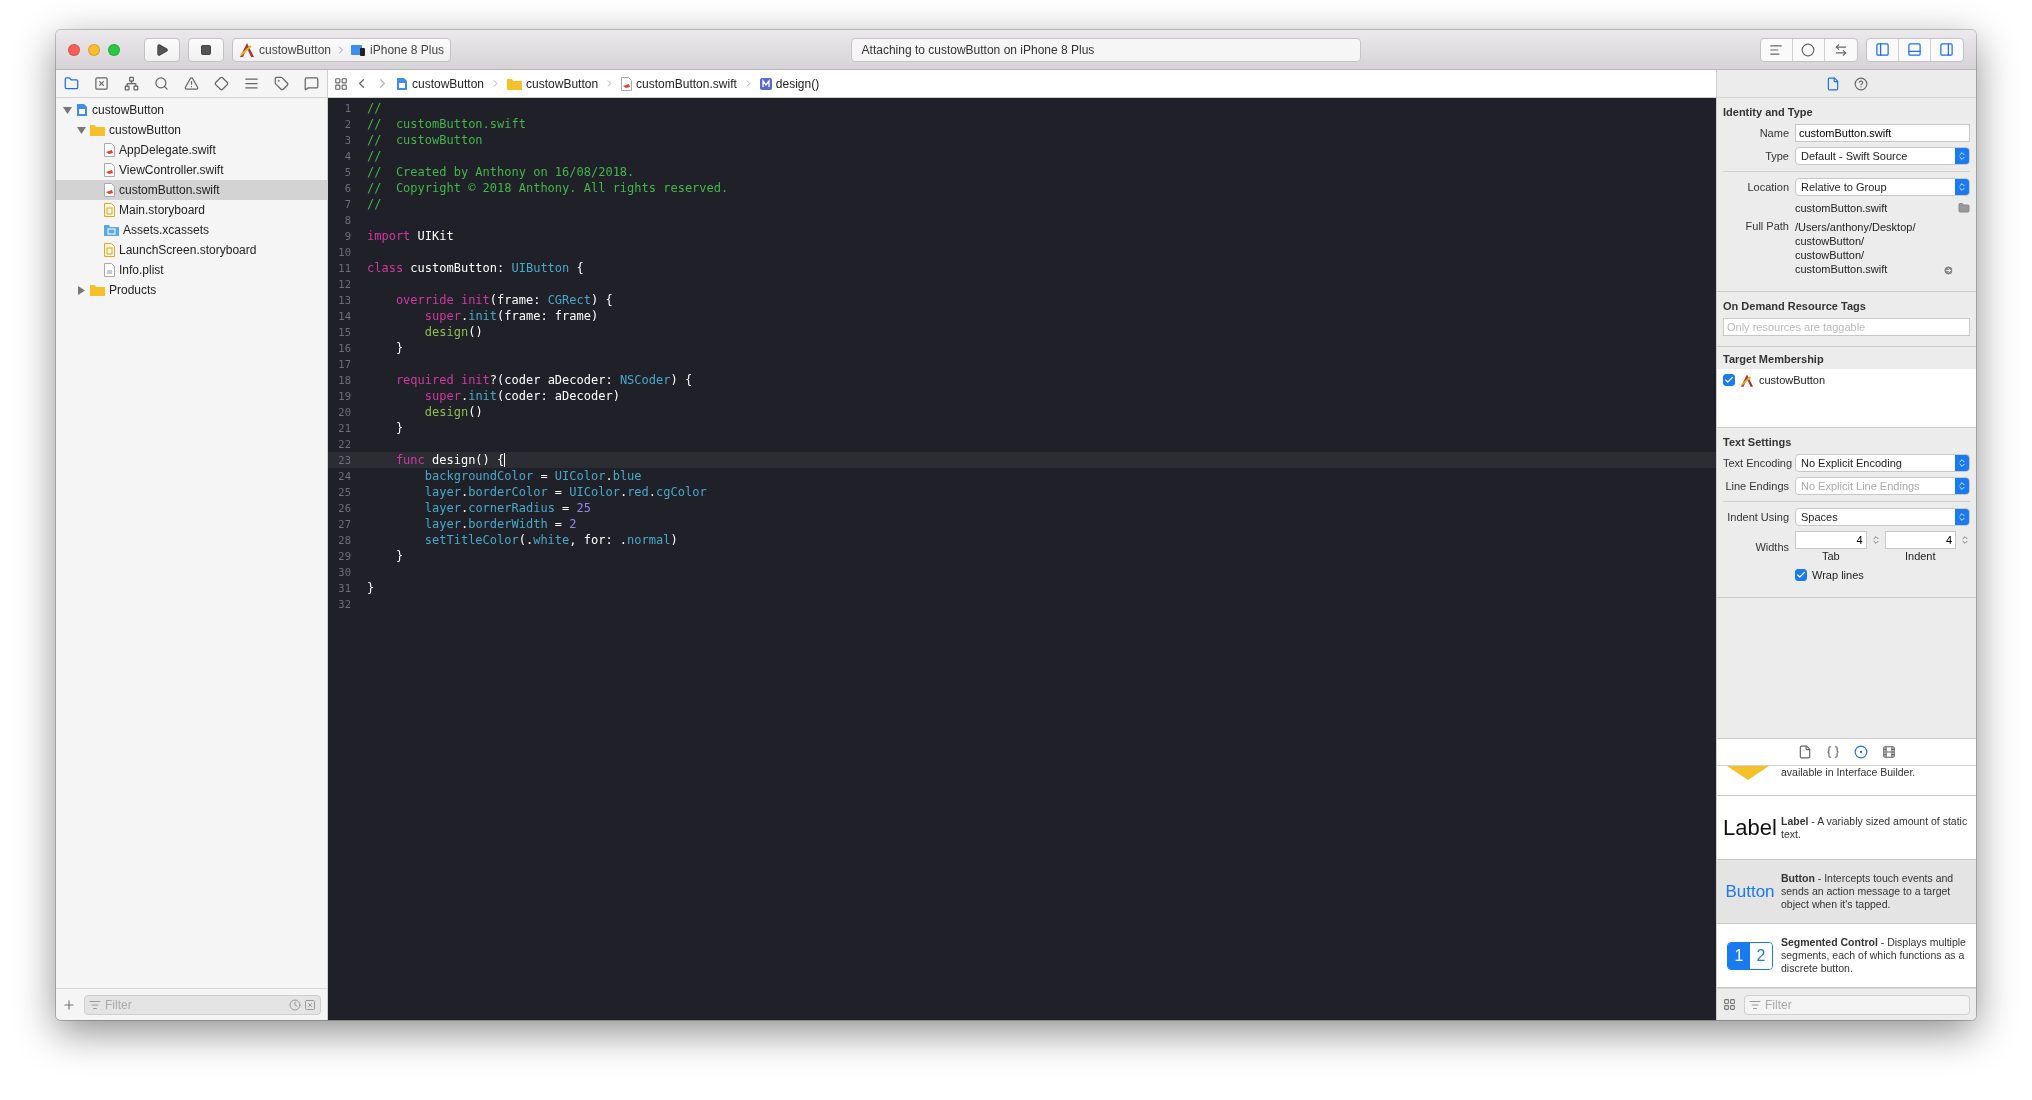  What do you see at coordinates (1882, 463) in the screenshot?
I see `popup-button: No Explicit Encoding` at bounding box center [1882, 463].